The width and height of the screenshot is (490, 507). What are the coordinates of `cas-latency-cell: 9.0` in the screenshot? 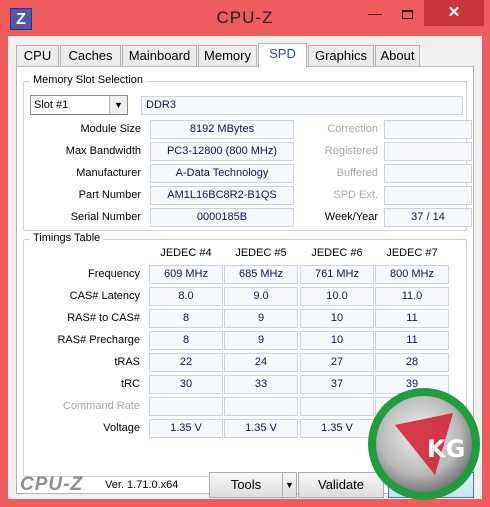 It's located at (261, 296).